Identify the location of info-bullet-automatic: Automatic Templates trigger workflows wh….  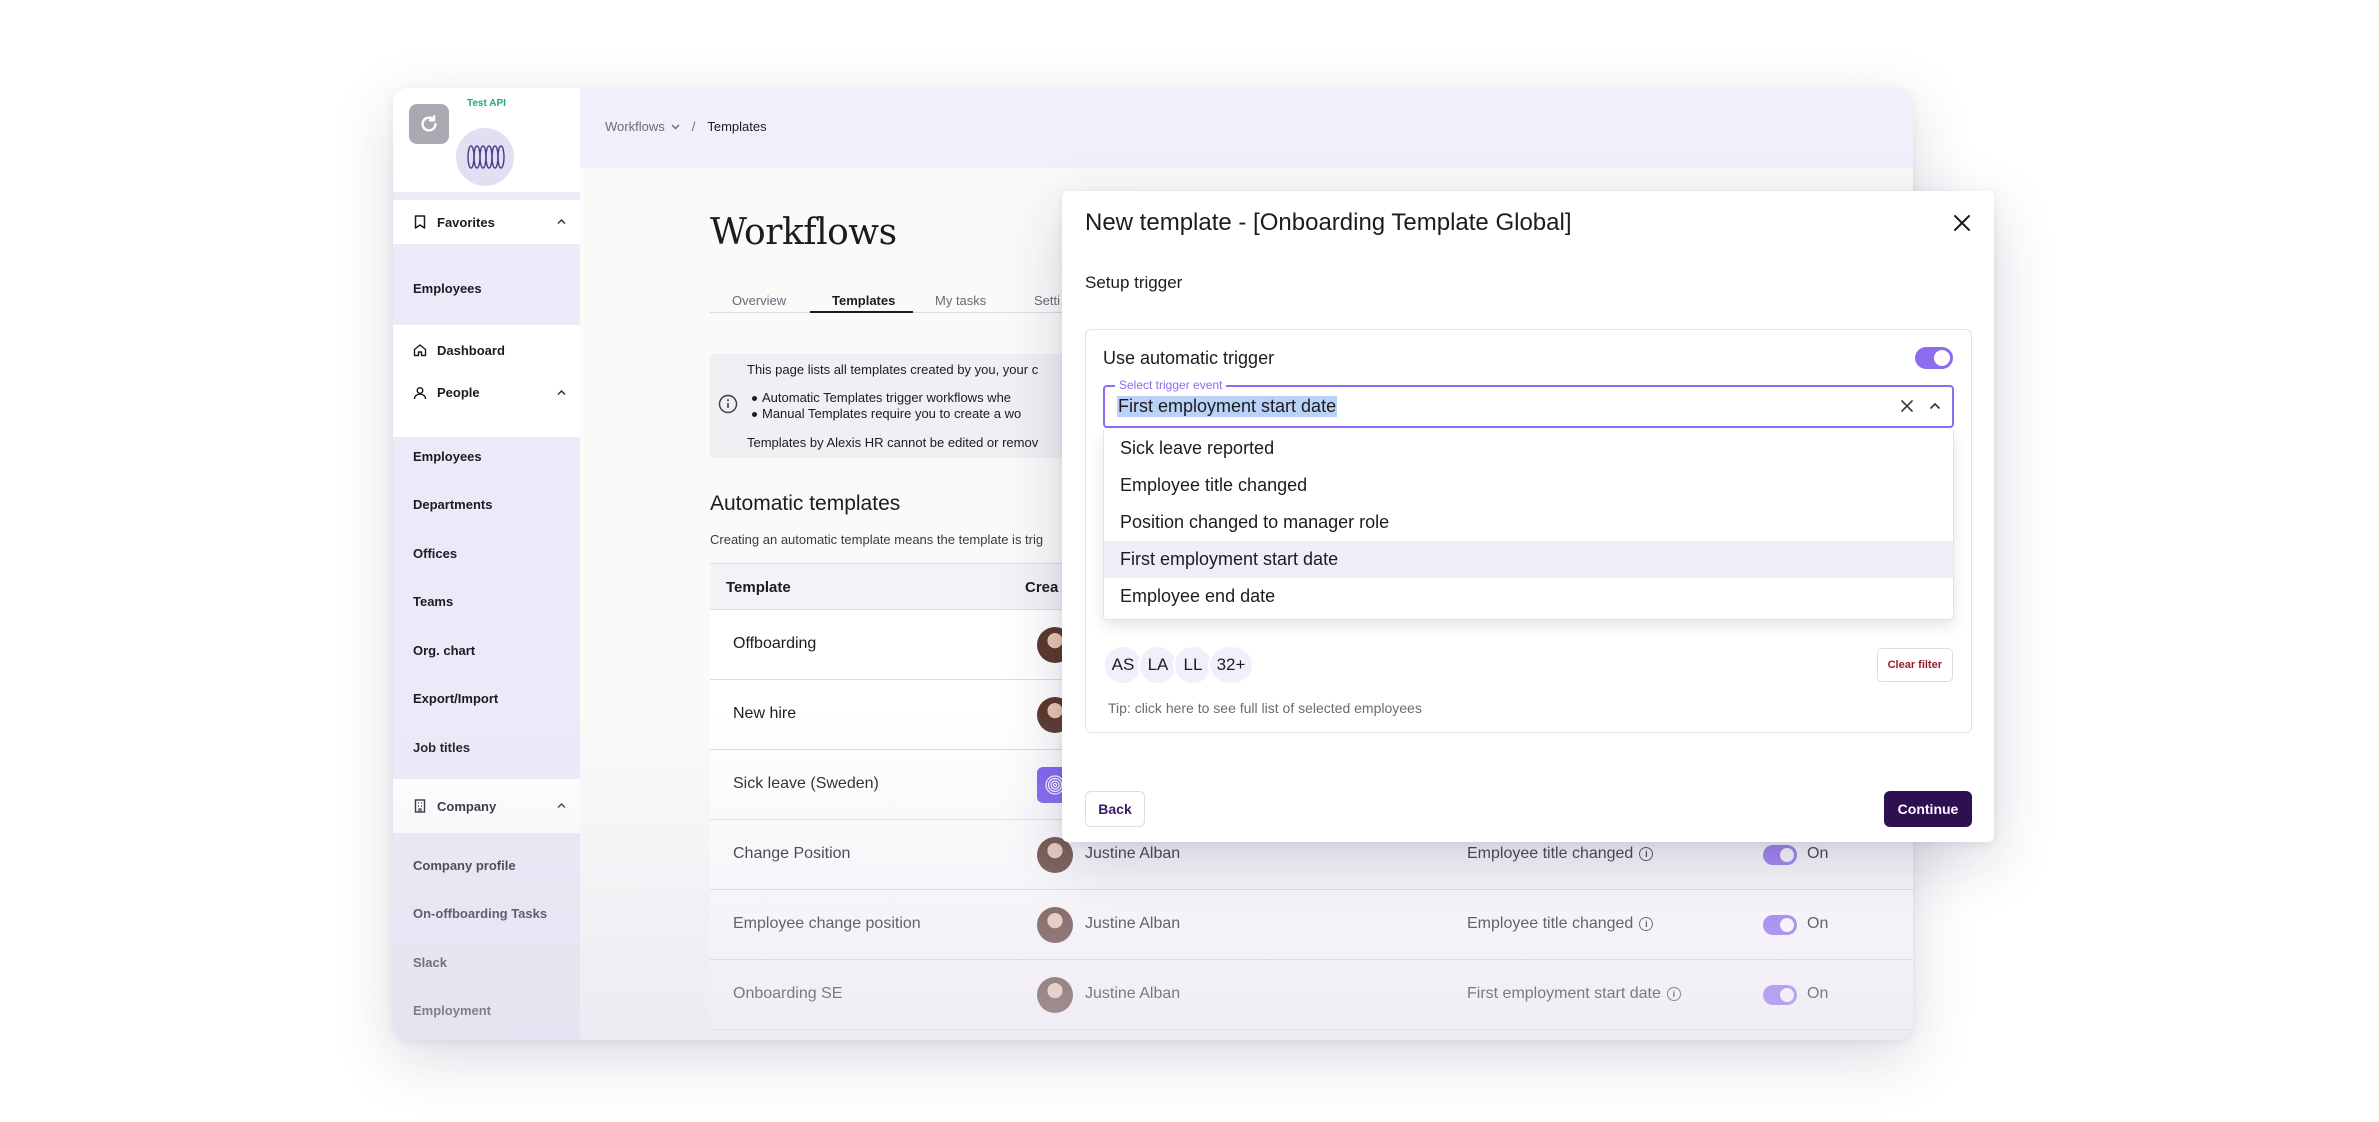
(881, 397).